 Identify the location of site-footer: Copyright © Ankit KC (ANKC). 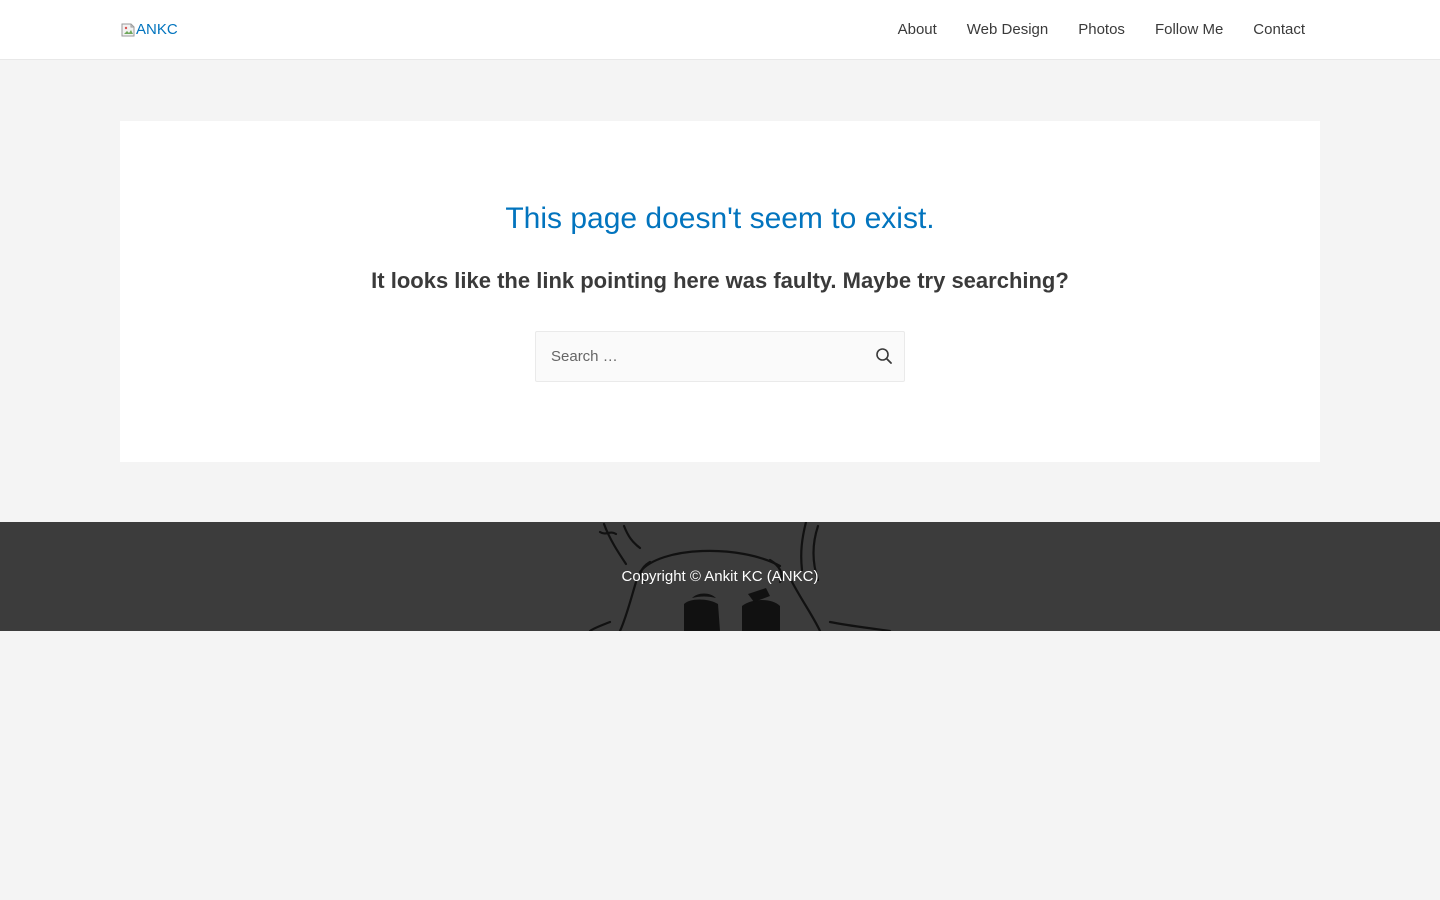
(720, 576).